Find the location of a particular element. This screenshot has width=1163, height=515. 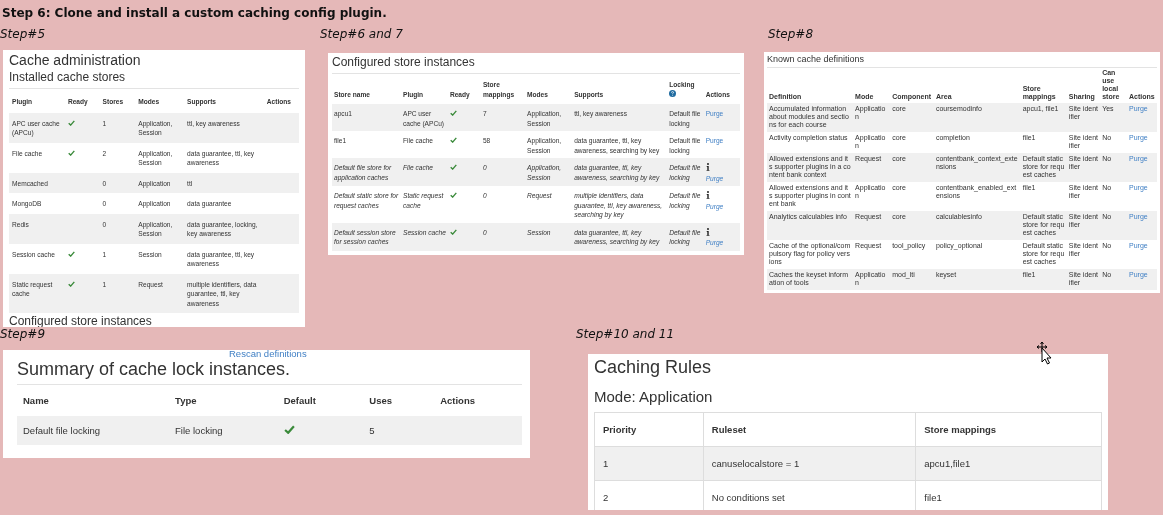

page-title: Caching Rules is located at coordinates (653, 367).